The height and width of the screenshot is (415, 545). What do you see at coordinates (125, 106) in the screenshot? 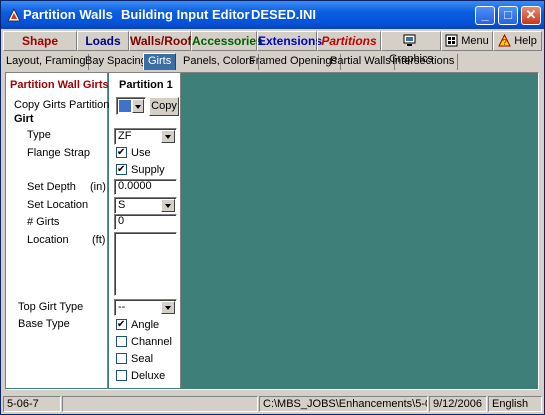
I see `color-swatch` at bounding box center [125, 106].